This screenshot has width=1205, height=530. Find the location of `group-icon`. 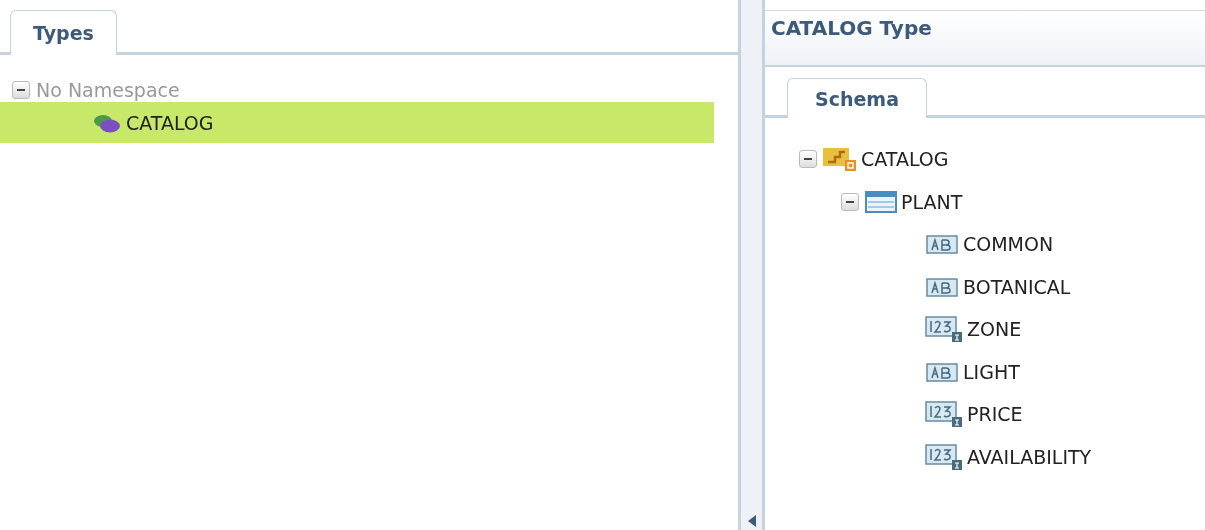

group-icon is located at coordinates (840, 159).